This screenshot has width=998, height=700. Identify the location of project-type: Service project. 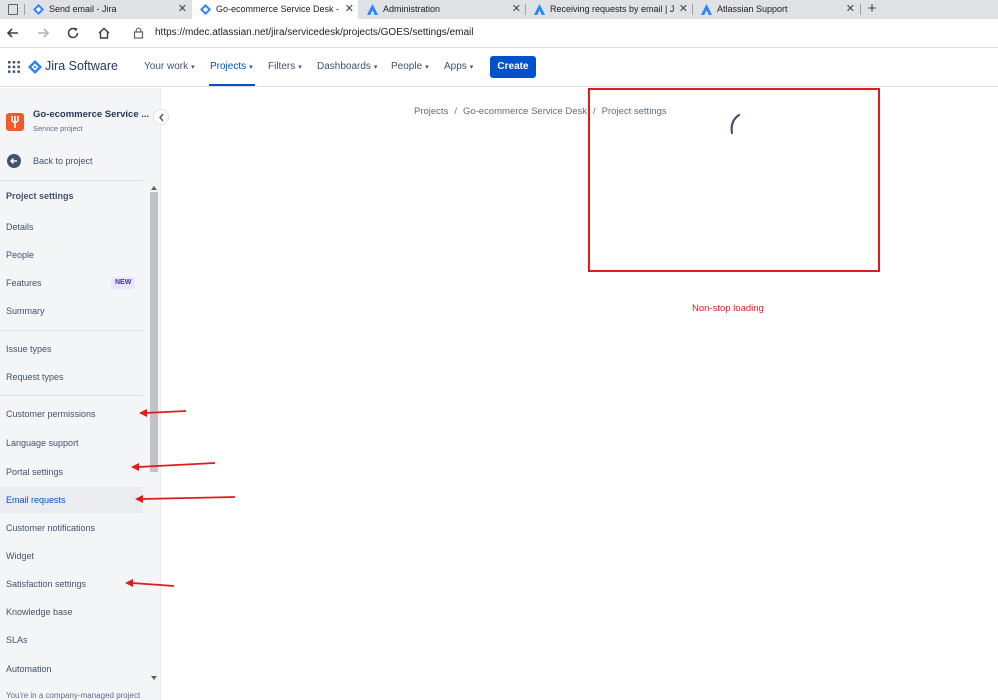
(58, 128).